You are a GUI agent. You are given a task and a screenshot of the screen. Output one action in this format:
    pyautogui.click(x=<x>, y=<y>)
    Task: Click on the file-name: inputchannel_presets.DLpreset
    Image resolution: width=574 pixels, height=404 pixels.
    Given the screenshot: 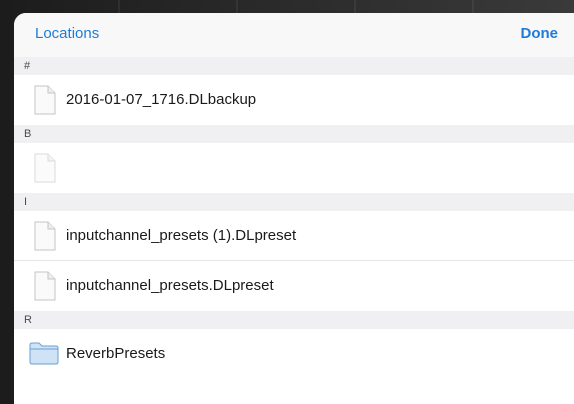 What is the action you would take?
    pyautogui.click(x=170, y=285)
    